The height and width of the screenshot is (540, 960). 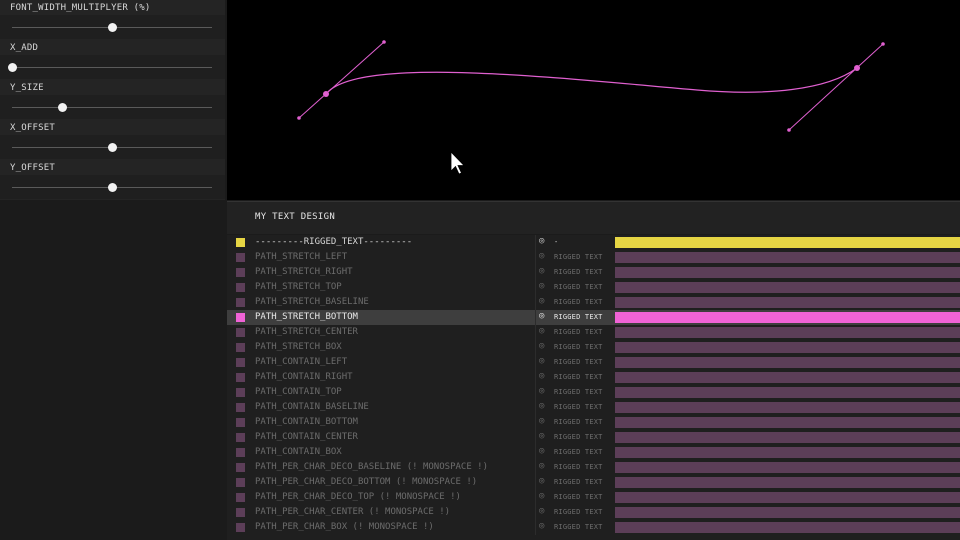 I want to click on layer-row: PATH_STRETCH_RIGHT ◎ RIGGED TEXT, so click(x=593, y=272).